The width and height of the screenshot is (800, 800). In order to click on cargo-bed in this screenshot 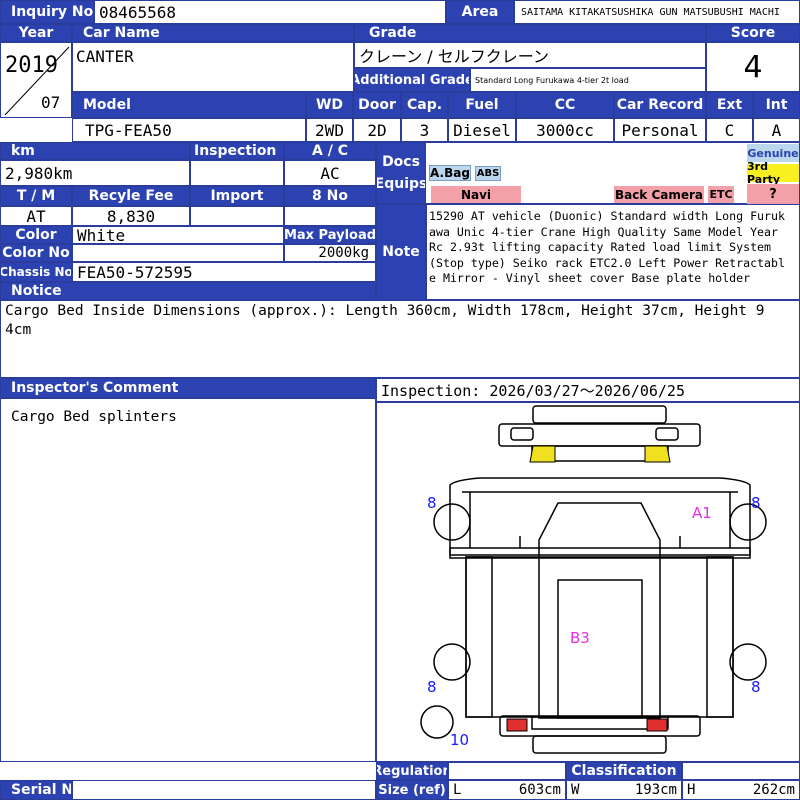, I will do `click(599, 637)`.